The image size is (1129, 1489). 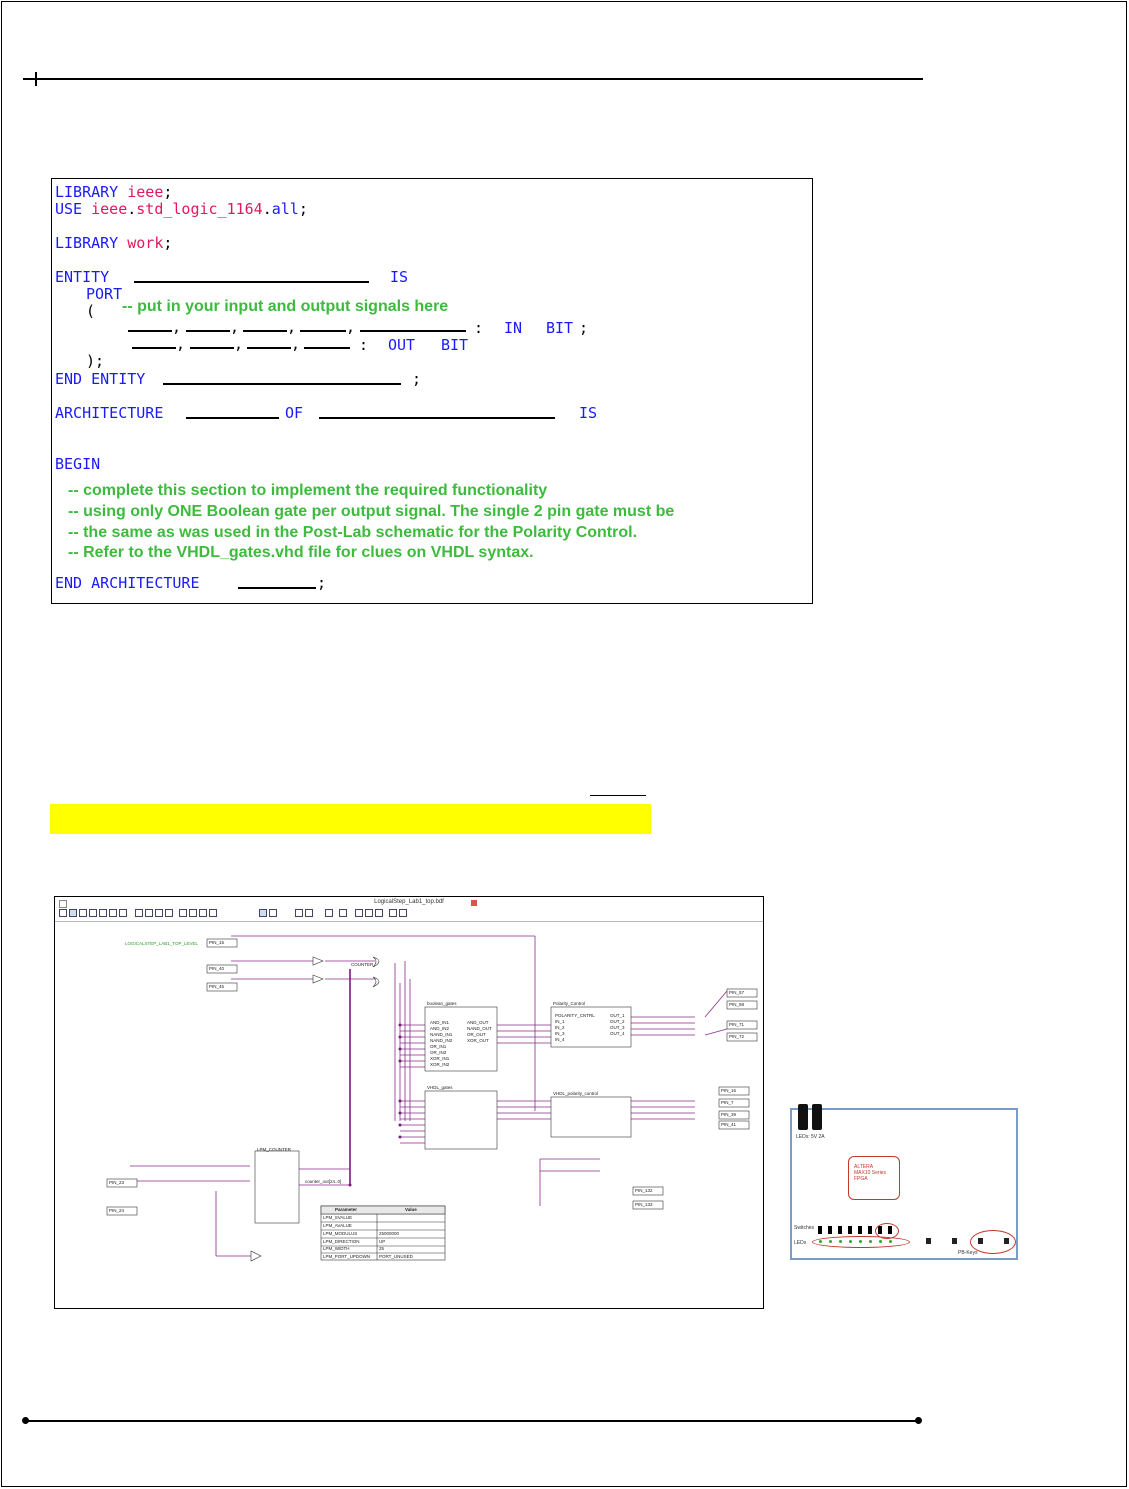 What do you see at coordinates (273, 913) in the screenshot?
I see `rubberband-tool-icon` at bounding box center [273, 913].